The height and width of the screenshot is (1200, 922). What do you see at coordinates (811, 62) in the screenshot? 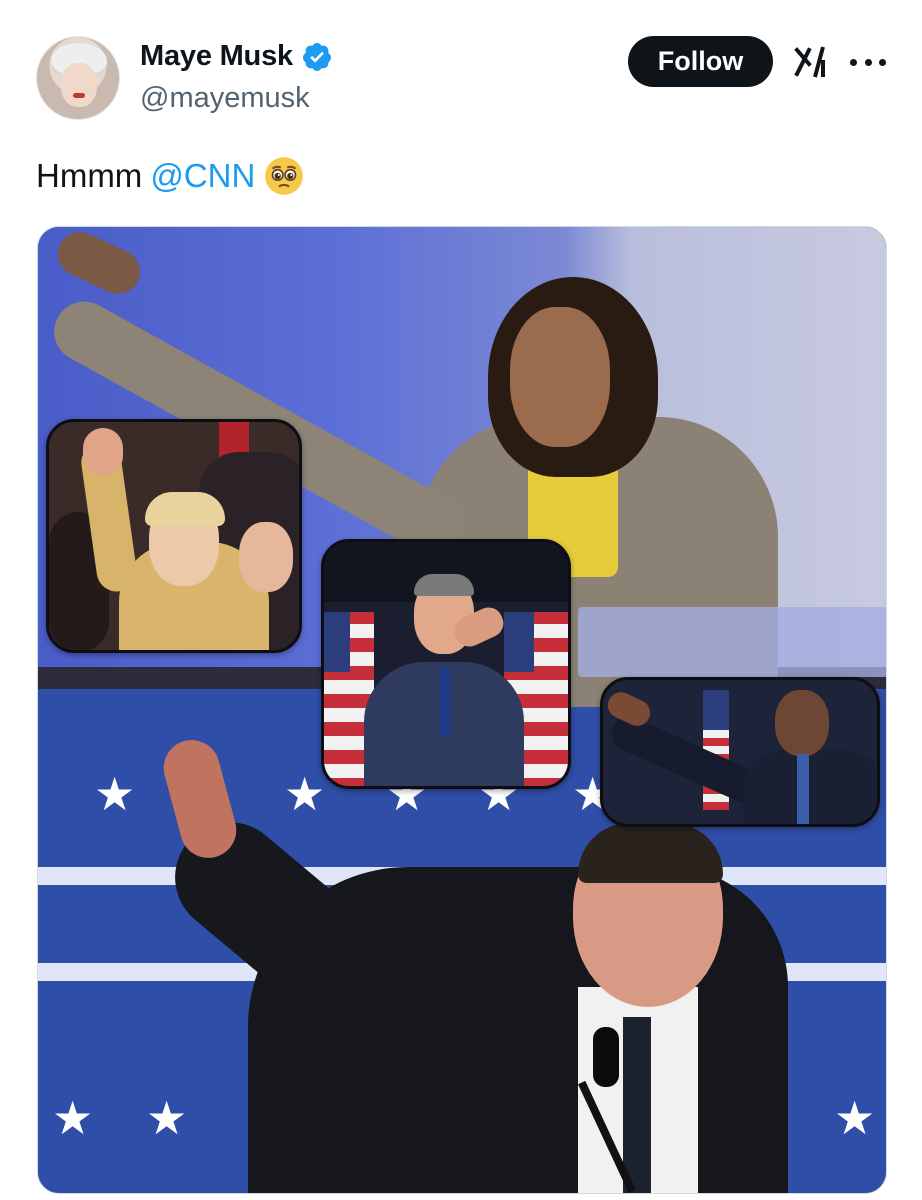
I see `grok-icon` at bounding box center [811, 62].